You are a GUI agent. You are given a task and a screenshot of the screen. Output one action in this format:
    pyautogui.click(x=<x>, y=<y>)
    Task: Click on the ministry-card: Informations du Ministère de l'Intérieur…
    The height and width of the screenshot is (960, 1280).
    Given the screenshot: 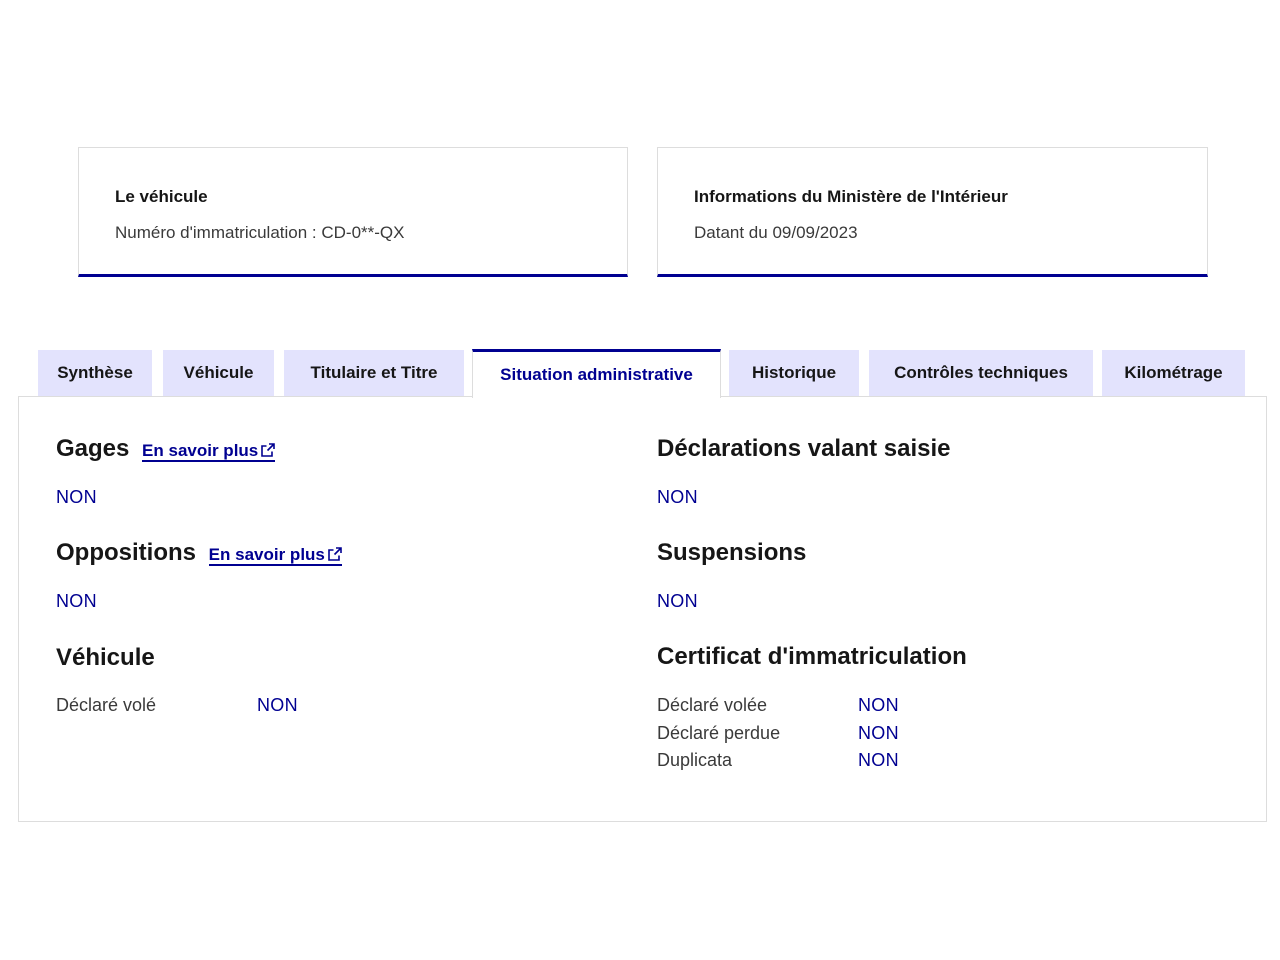 What is the action you would take?
    pyautogui.click(x=932, y=212)
    